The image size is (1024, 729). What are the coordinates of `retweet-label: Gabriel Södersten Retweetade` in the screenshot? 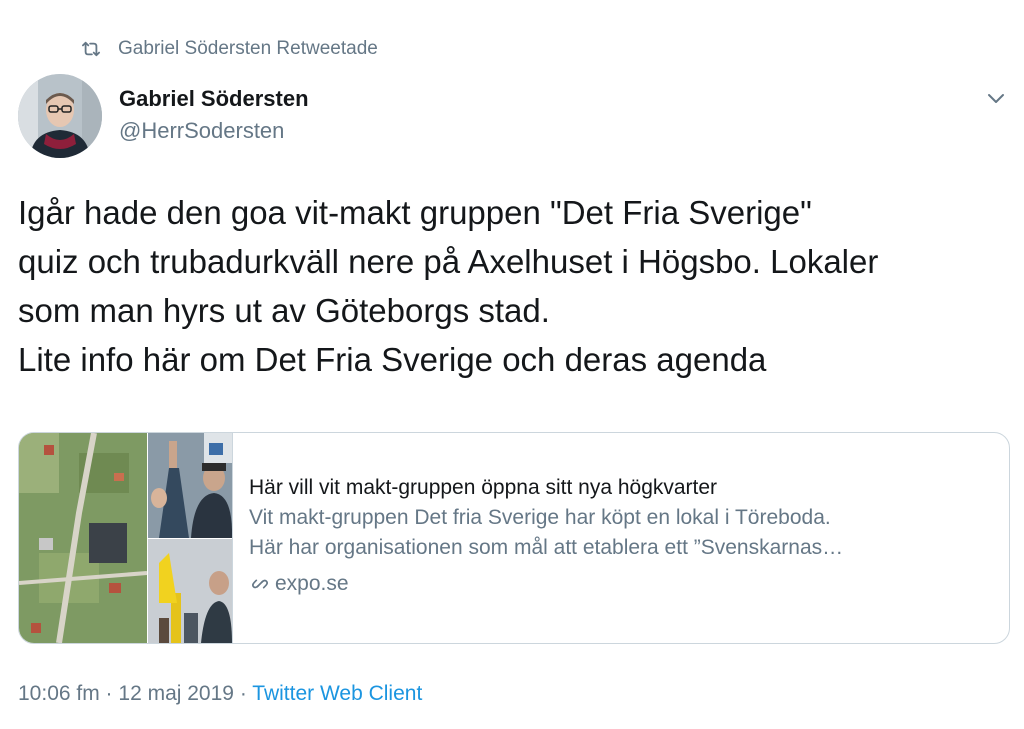 It's located at (248, 48).